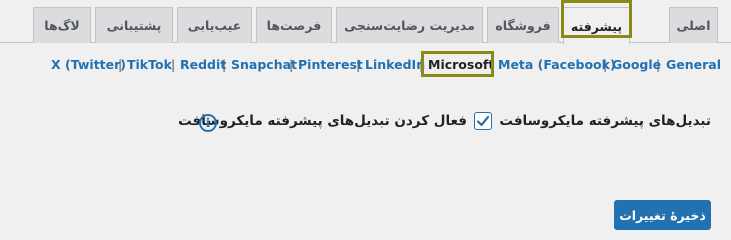 Image resolution: width=731 pixels, height=240 pixels. What do you see at coordinates (134, 25) in the screenshot?
I see `tab-support: پشتیبانی` at bounding box center [134, 25].